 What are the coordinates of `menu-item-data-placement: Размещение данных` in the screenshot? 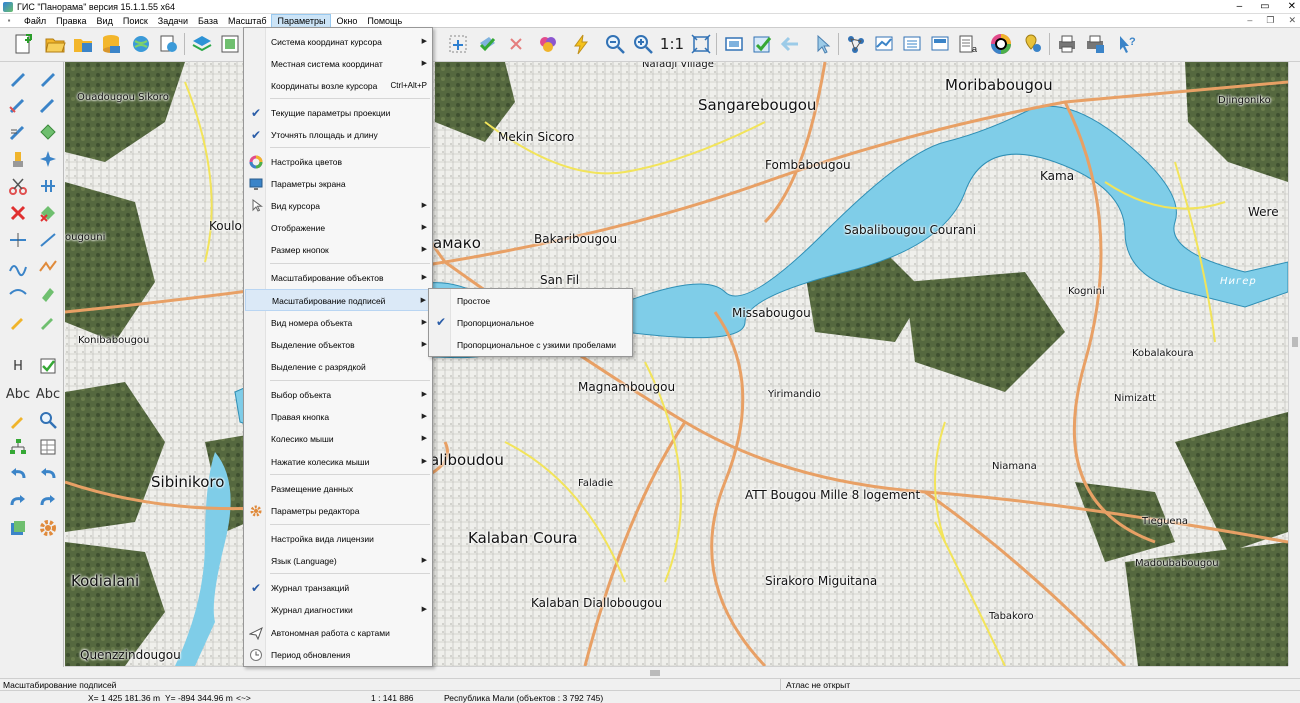 It's located at (338, 489).